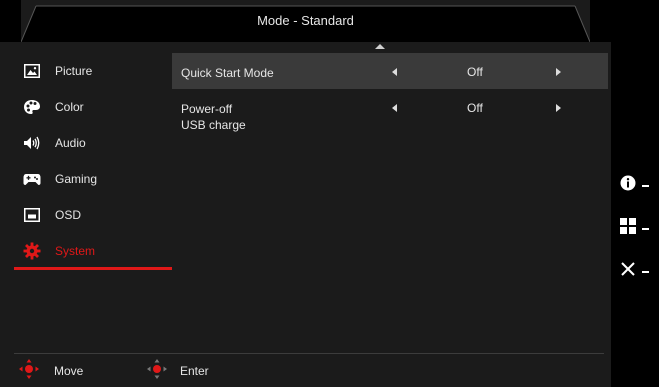 Image resolution: width=659 pixels, height=387 pixels. What do you see at coordinates (32, 179) in the screenshot?
I see `gamepad-icon` at bounding box center [32, 179].